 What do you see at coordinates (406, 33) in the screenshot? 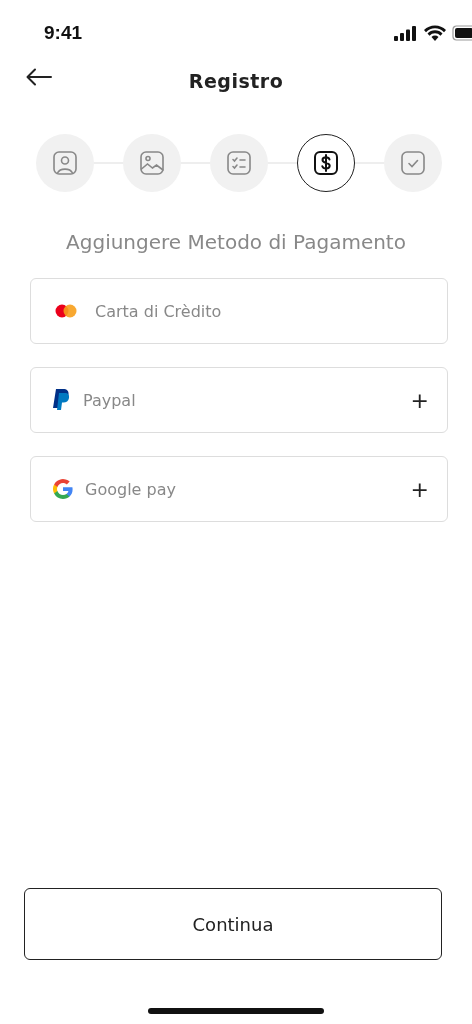
I see `signal-icon` at bounding box center [406, 33].